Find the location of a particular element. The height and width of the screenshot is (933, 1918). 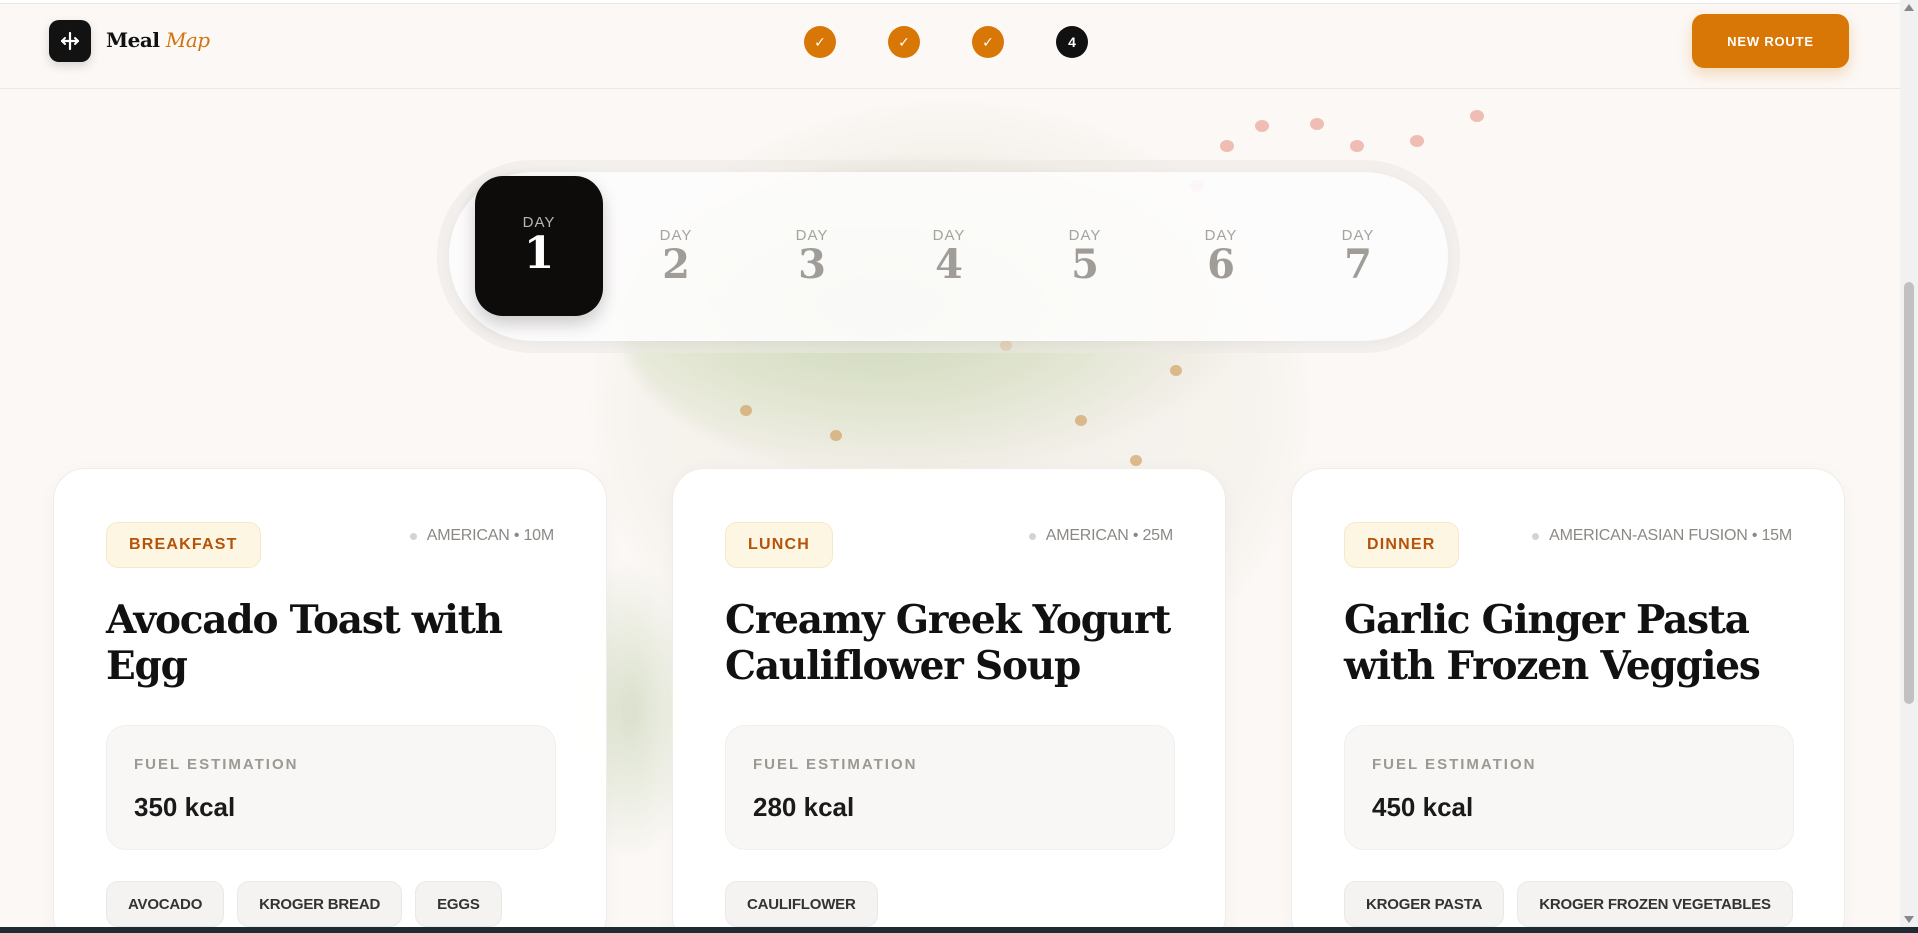

brand-name: Meal Map is located at coordinates (158, 40).